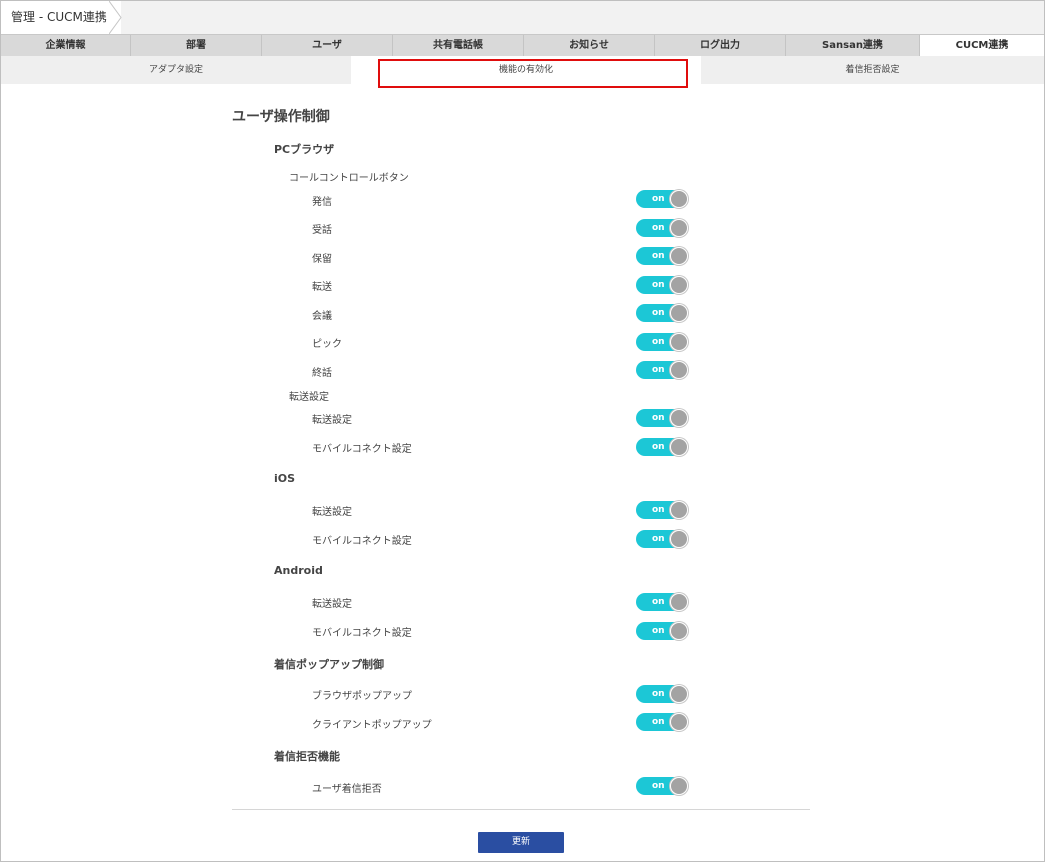 This screenshot has height=862, width=1045. Describe the element at coordinates (332, 420) in the screenshot. I see `row-label-pc-transfer-settings: 転送設定` at that location.